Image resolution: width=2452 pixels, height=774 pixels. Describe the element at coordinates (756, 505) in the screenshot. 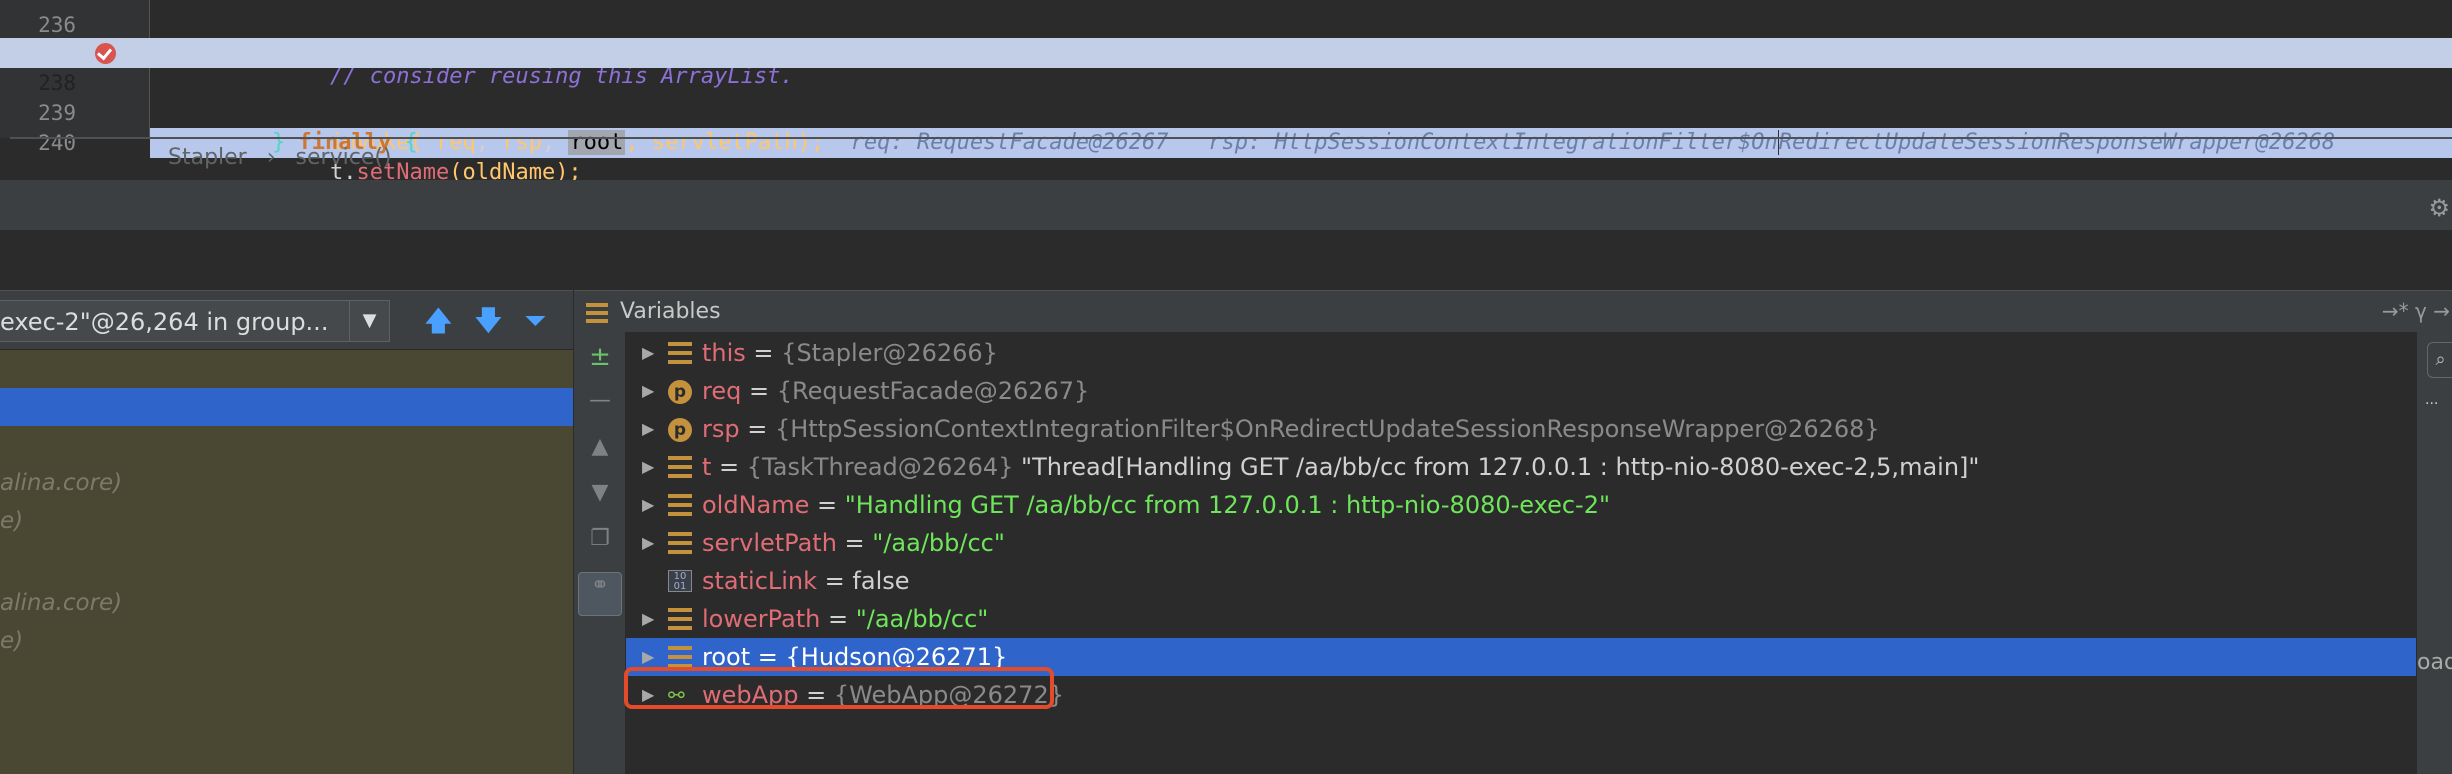

I see `variable-name: oldName` at that location.